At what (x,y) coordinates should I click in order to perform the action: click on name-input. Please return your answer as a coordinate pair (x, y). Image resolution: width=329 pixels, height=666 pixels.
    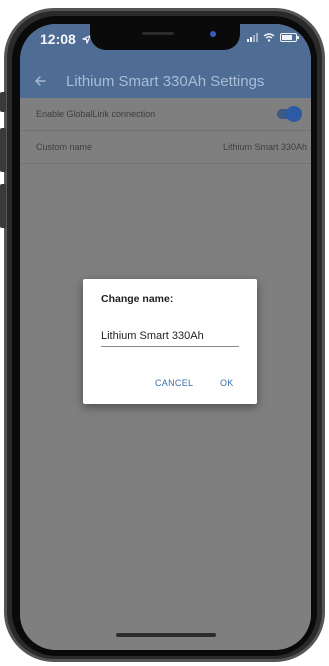
    Looking at the image, I should click on (170, 336).